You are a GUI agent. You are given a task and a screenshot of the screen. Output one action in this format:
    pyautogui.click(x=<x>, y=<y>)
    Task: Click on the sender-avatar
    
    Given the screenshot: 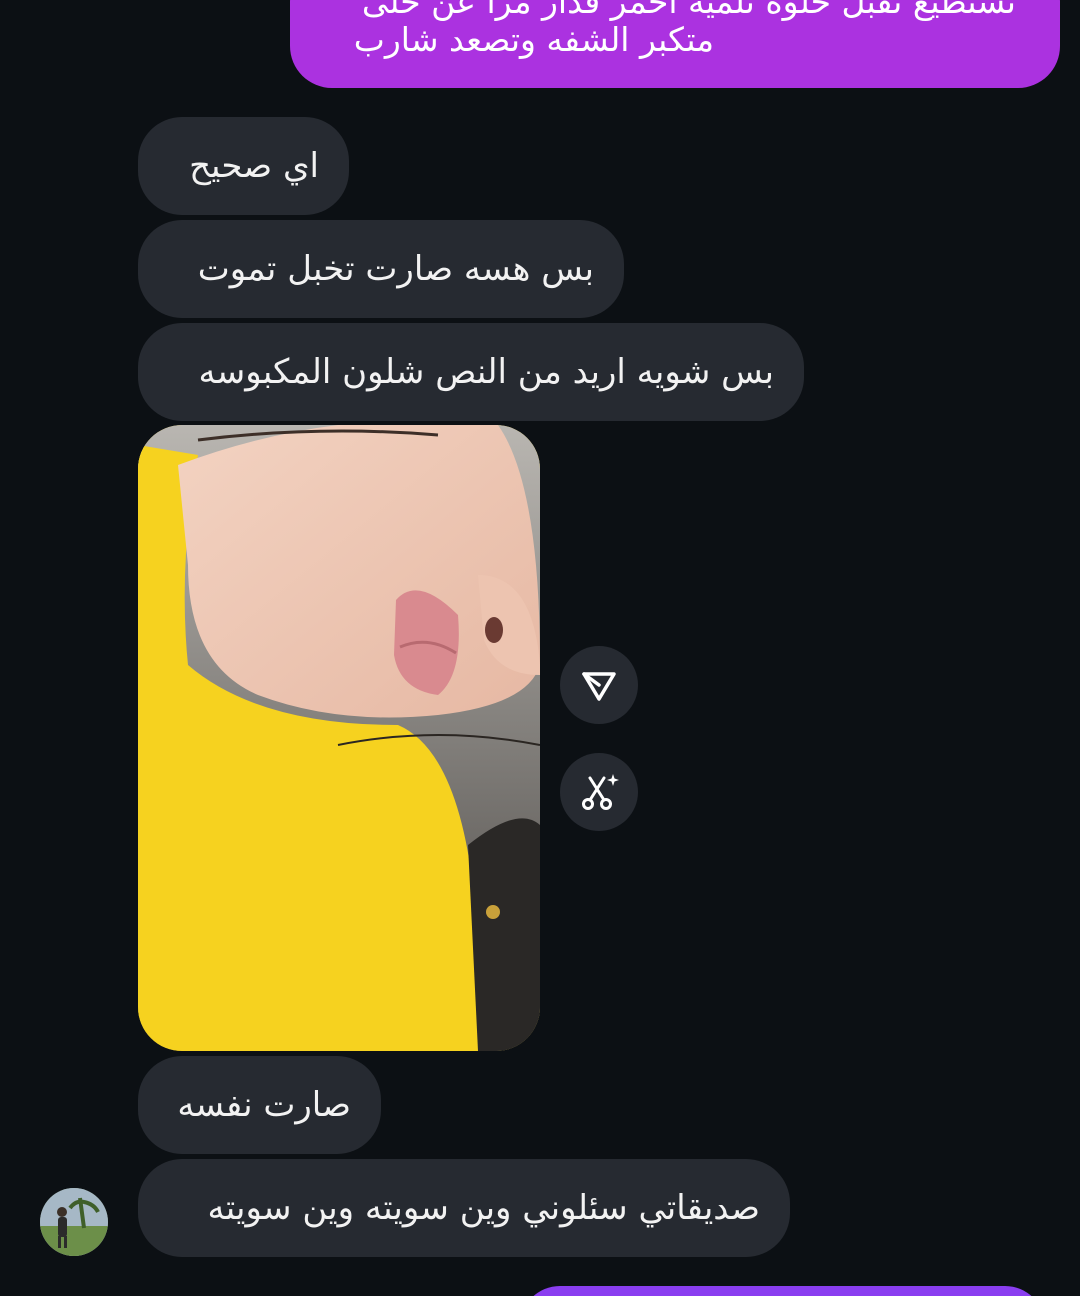 What is the action you would take?
    pyautogui.click(x=74, y=1222)
    